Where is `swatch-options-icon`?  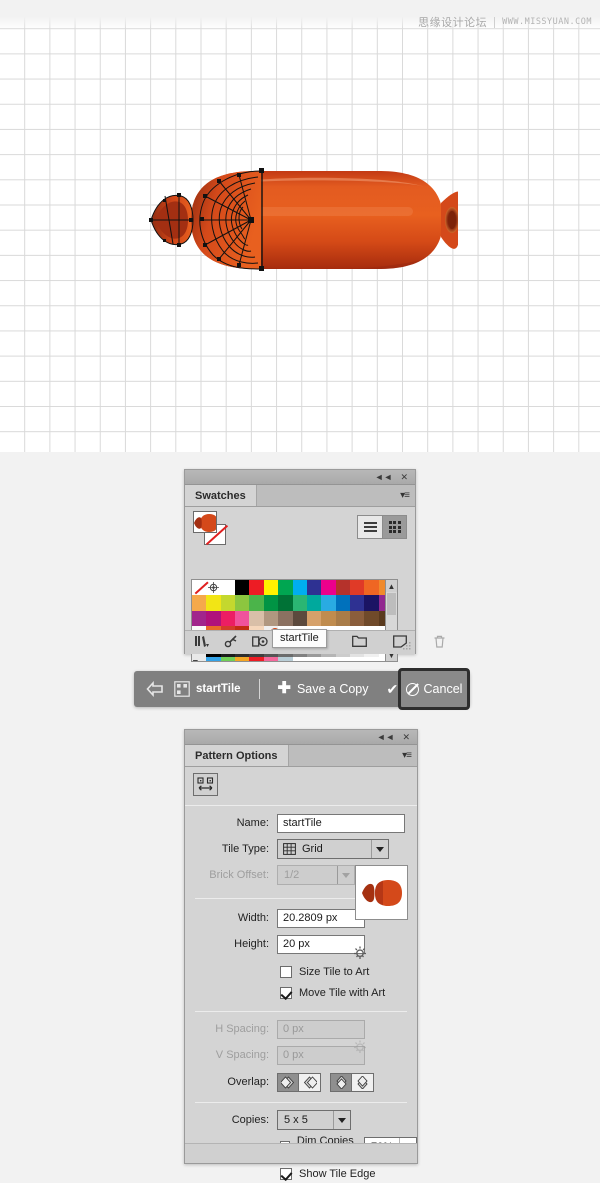
swatch-options-icon is located at coordinates (260, 643).